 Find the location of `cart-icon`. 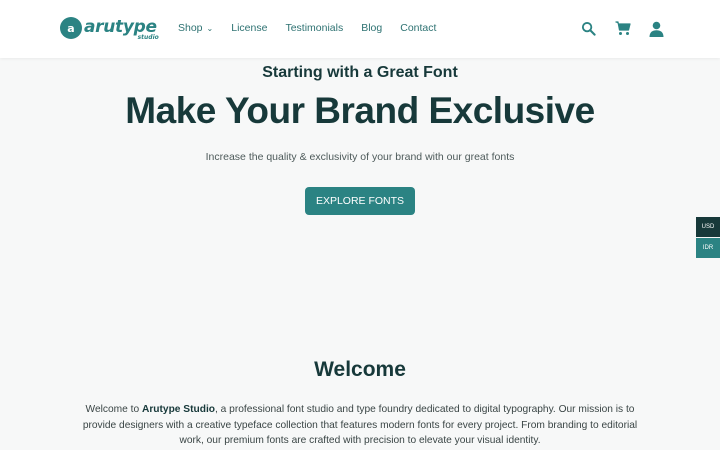

cart-icon is located at coordinates (622, 28).